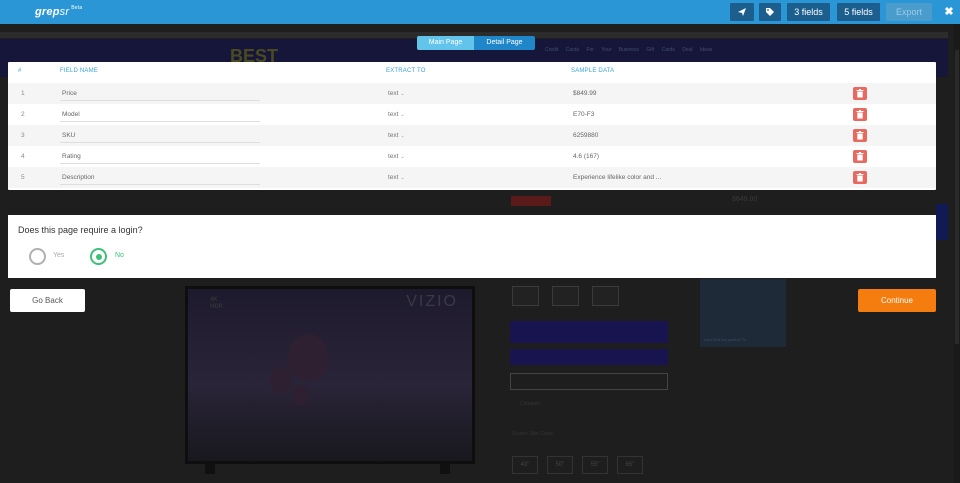 This screenshot has height=483, width=960. I want to click on bg-other-price: $649.00, so click(745, 199).